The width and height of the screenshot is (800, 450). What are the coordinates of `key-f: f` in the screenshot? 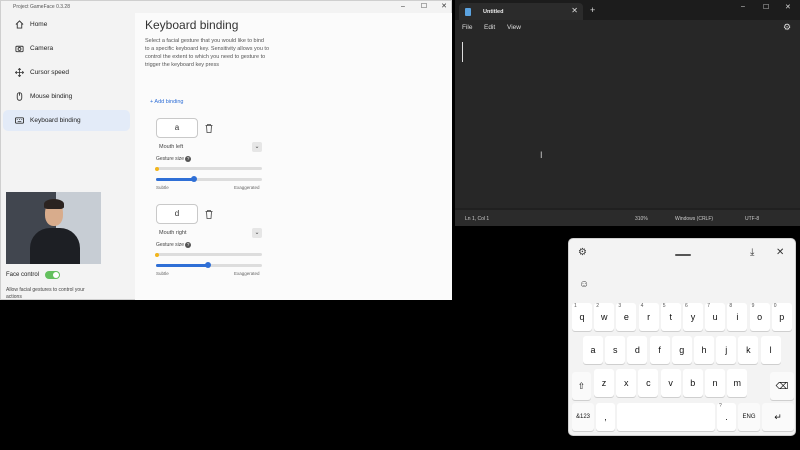 It's located at (659, 350).